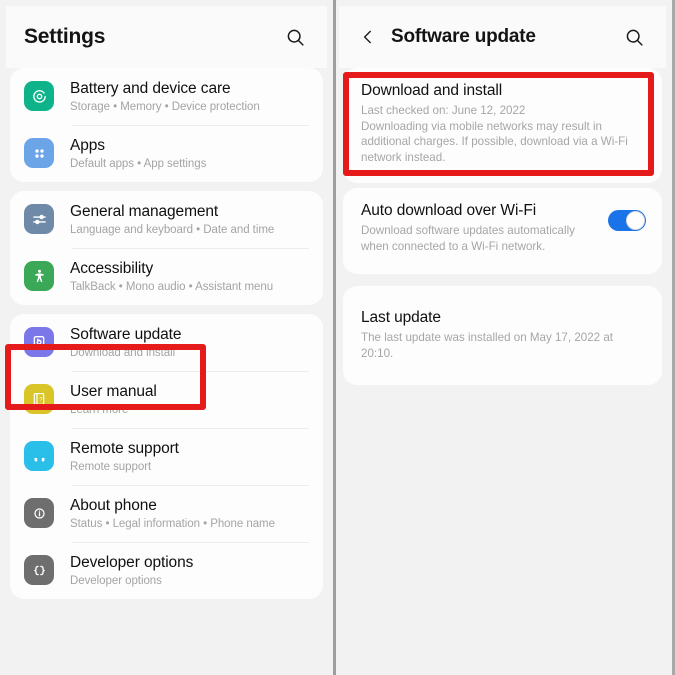  What do you see at coordinates (39, 456) in the screenshot?
I see `headset-icon` at bounding box center [39, 456].